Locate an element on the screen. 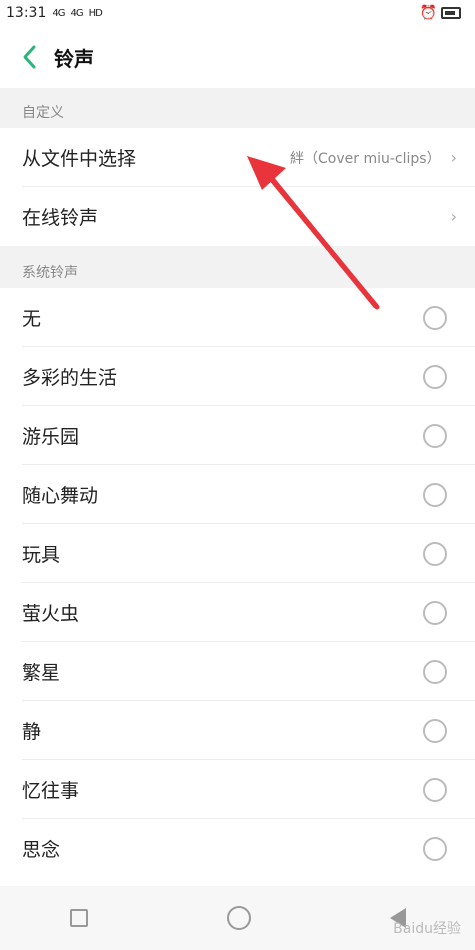 The height and width of the screenshot is (950, 475). battery-icon is located at coordinates (451, 13).